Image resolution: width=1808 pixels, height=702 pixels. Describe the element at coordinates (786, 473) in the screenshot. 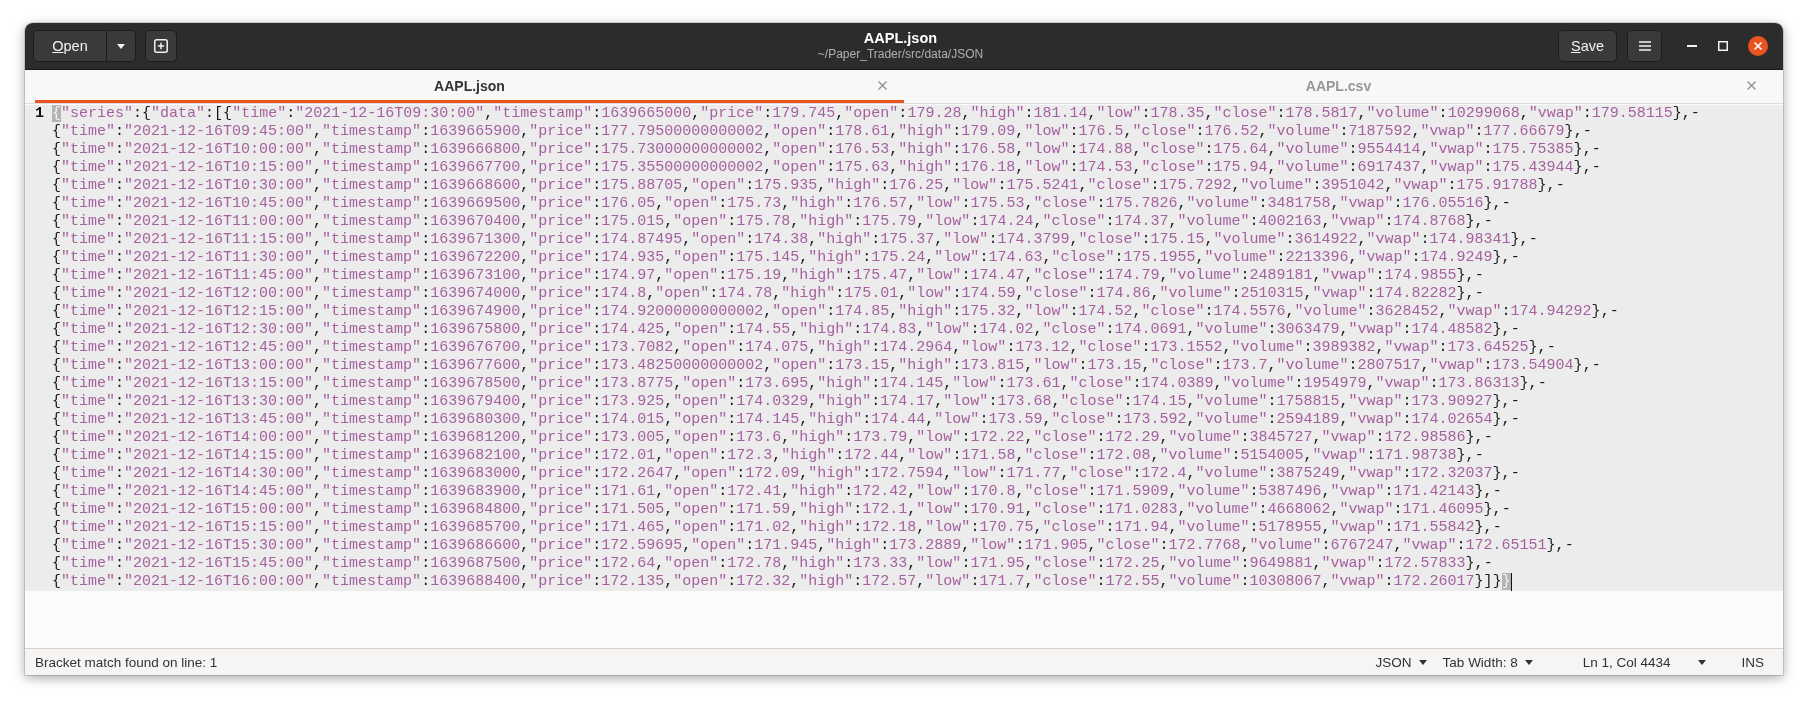

I see `code-text: {"time":"2021-12-16T14:30:00","timestamp":1639683000,"price":172.2647,"open":172.09,"high":172.7594,"low":171.77,"close":172.4,"volume":3875249,"vwap":172.32037},-` at that location.